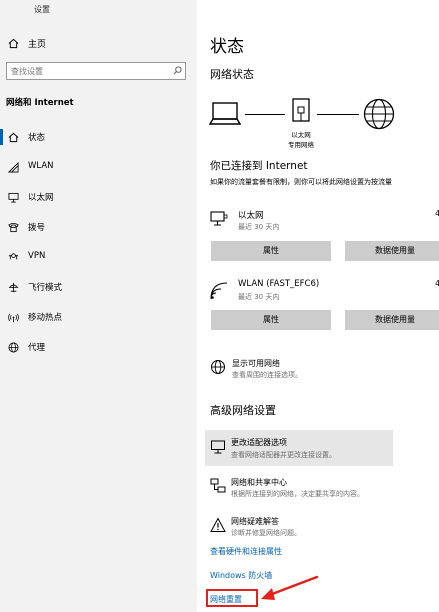 This screenshot has width=439, height=612. Describe the element at coordinates (41, 198) in the screenshot. I see `sidebar-item-label: 以太网` at that location.